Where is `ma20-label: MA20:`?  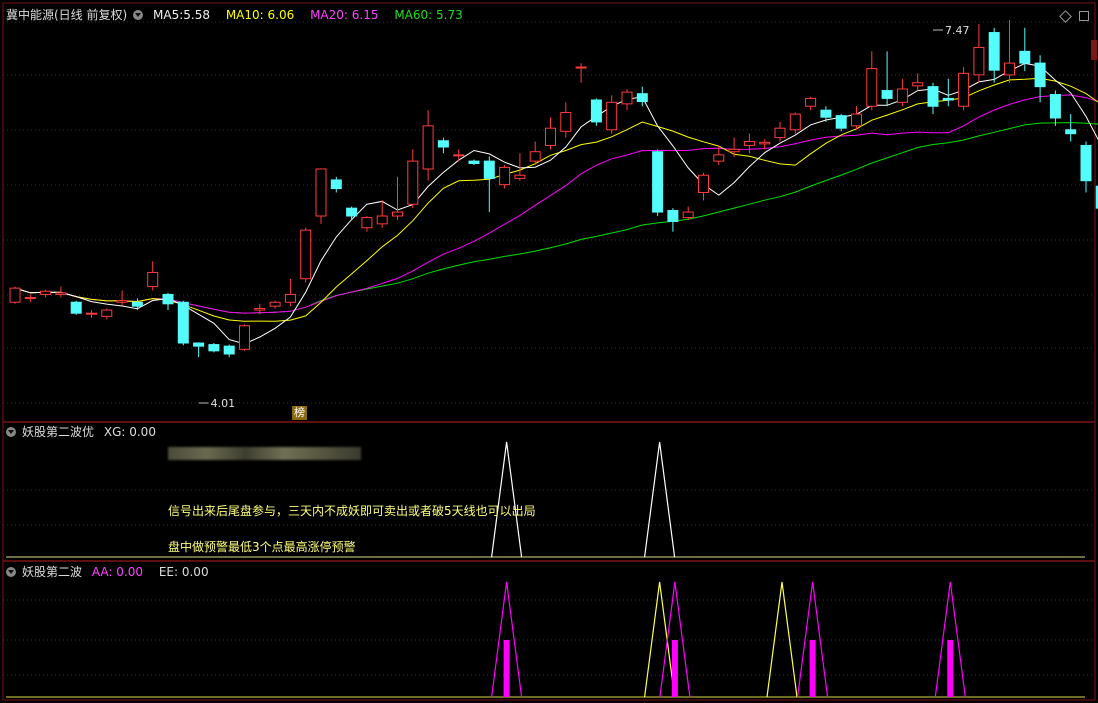 ma20-label: MA20: is located at coordinates (329, 15).